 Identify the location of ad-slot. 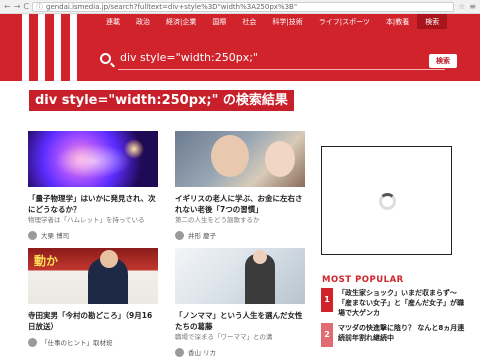
(386, 200).